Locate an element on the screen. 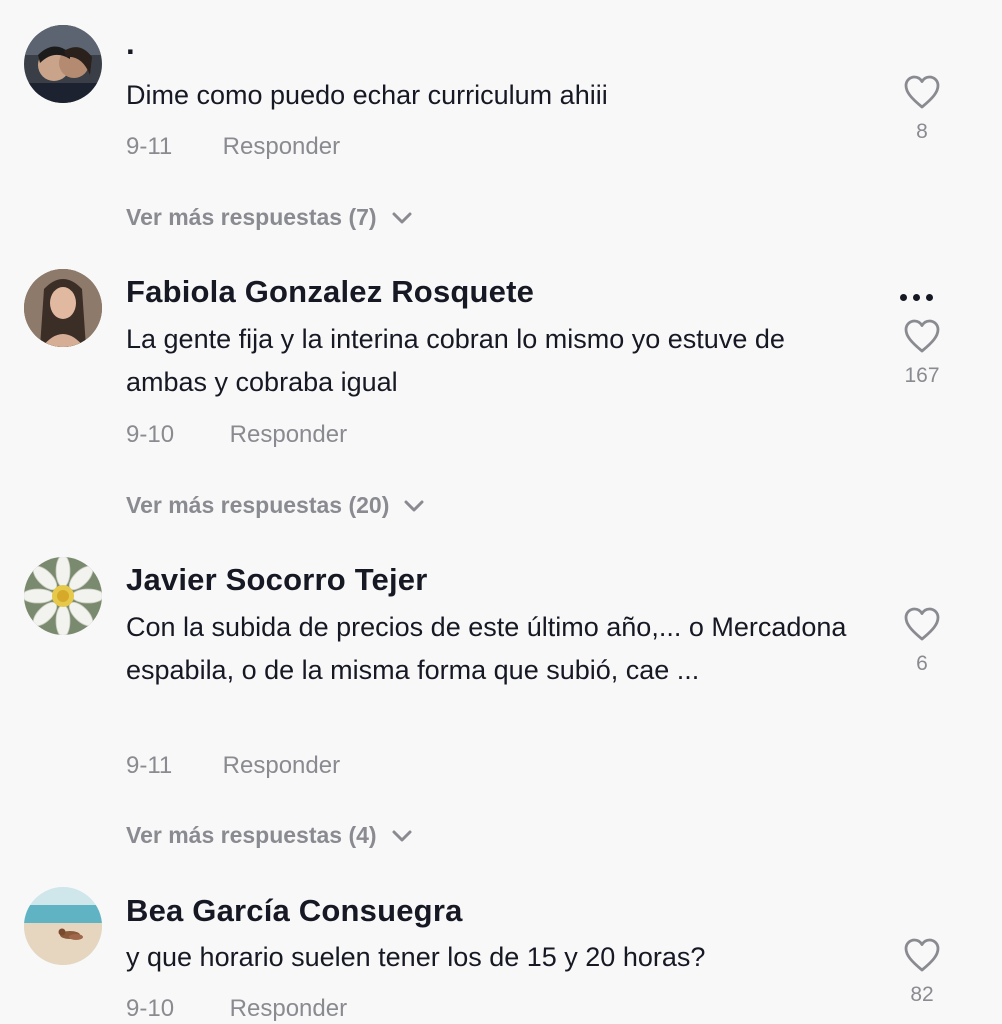 This screenshot has height=1024, width=1002. like-button: 8 is located at coordinates (922, 109).